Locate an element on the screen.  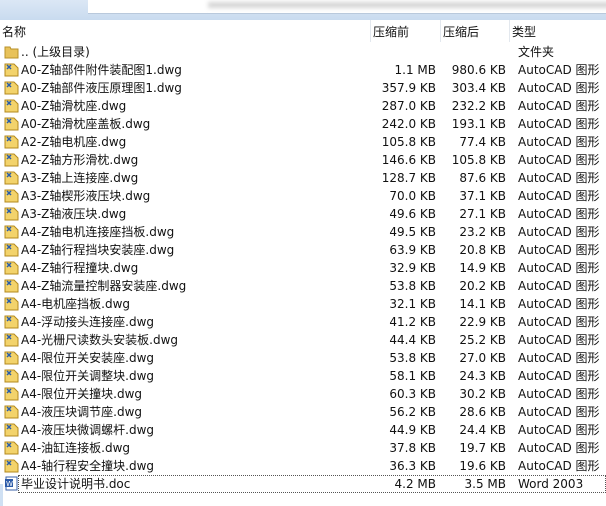
column-type: 类型 is located at coordinates (524, 31).